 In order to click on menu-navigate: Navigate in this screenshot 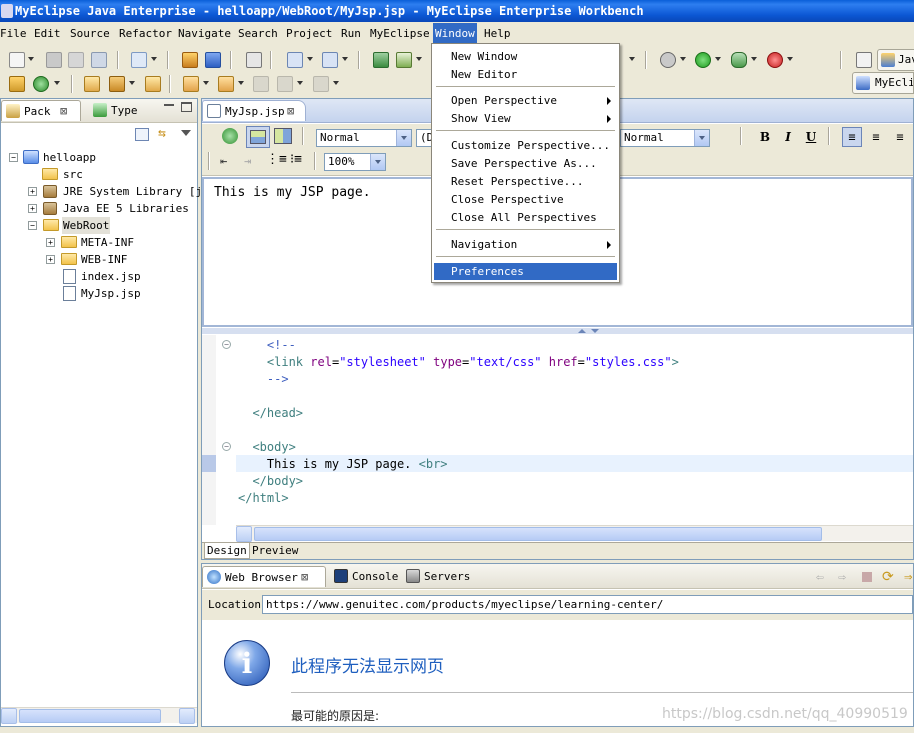, I will do `click(204, 33)`.